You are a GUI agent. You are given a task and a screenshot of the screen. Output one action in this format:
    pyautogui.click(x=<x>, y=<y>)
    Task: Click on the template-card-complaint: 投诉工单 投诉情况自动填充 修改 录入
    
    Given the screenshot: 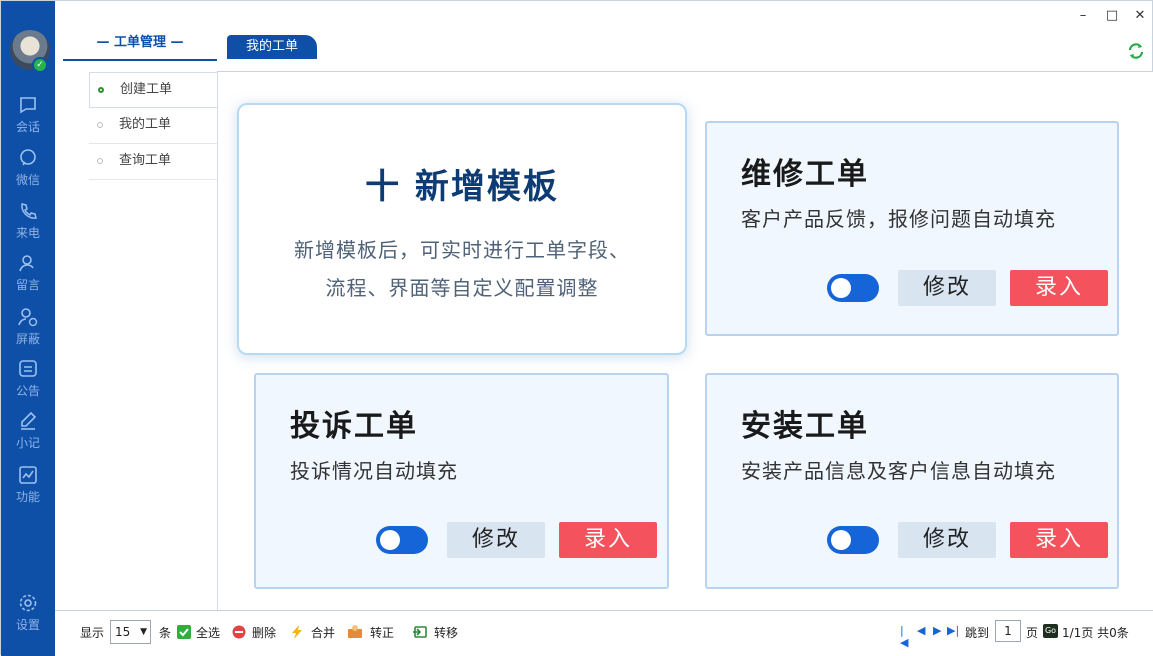 What is the action you would take?
    pyautogui.click(x=461, y=481)
    